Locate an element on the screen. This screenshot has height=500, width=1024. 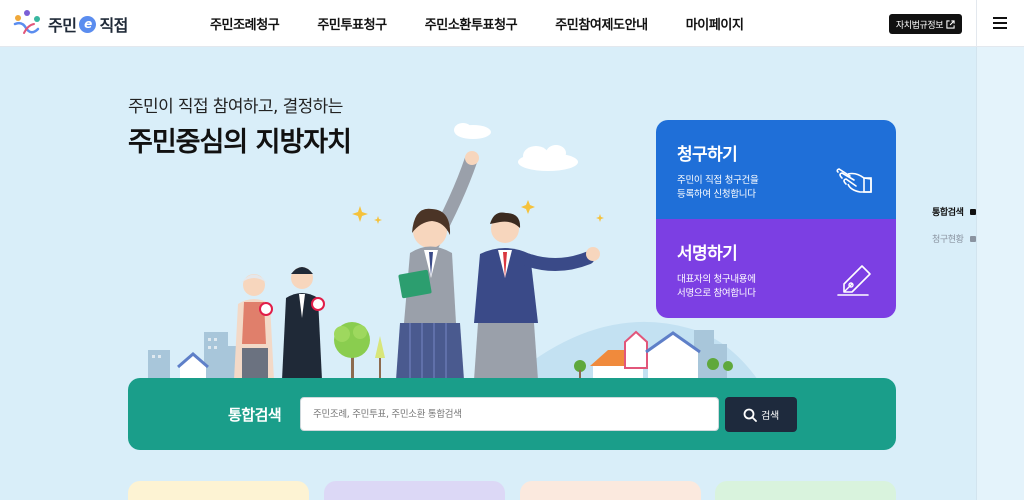
logo-text-right: 직접 is located at coordinates (113, 25).